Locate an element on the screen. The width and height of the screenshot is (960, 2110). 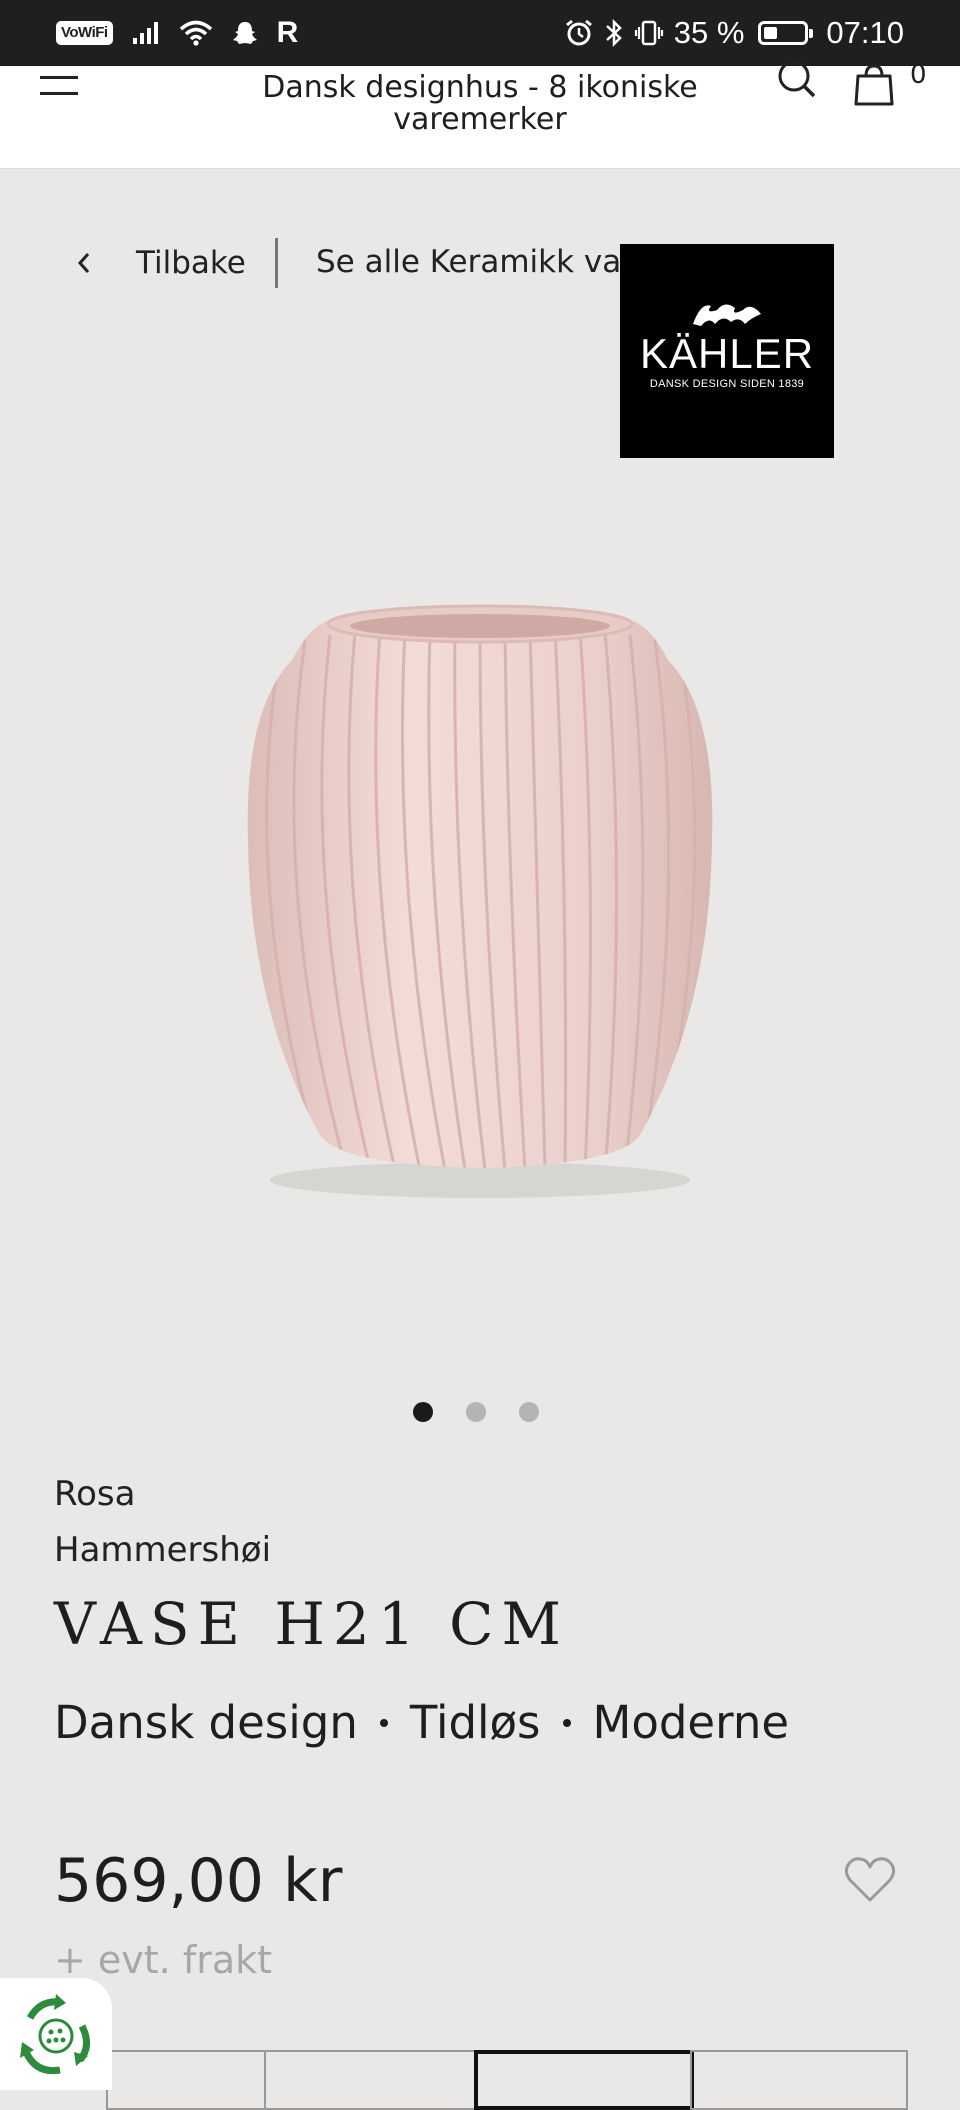
product-tag: Tidløs is located at coordinates (475, 1722).